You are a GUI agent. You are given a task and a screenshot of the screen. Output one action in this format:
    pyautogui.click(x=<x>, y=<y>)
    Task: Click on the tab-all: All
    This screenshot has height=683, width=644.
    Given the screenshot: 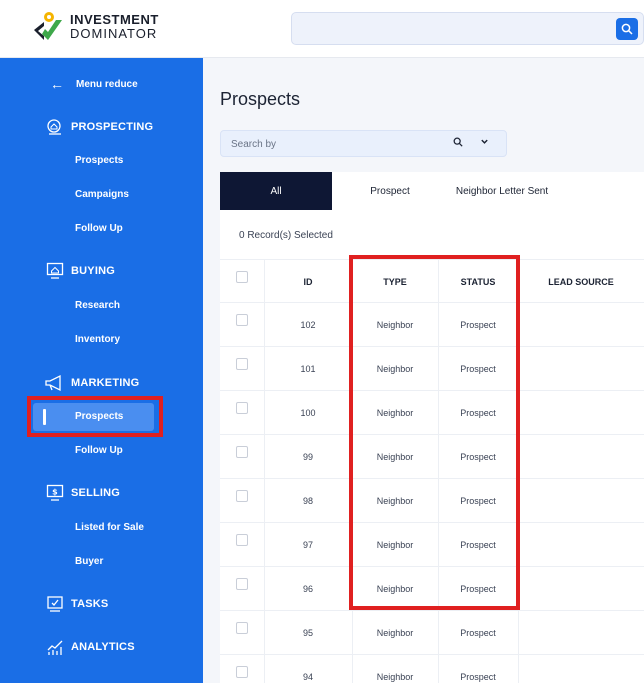 What is the action you would take?
    pyautogui.click(x=276, y=191)
    